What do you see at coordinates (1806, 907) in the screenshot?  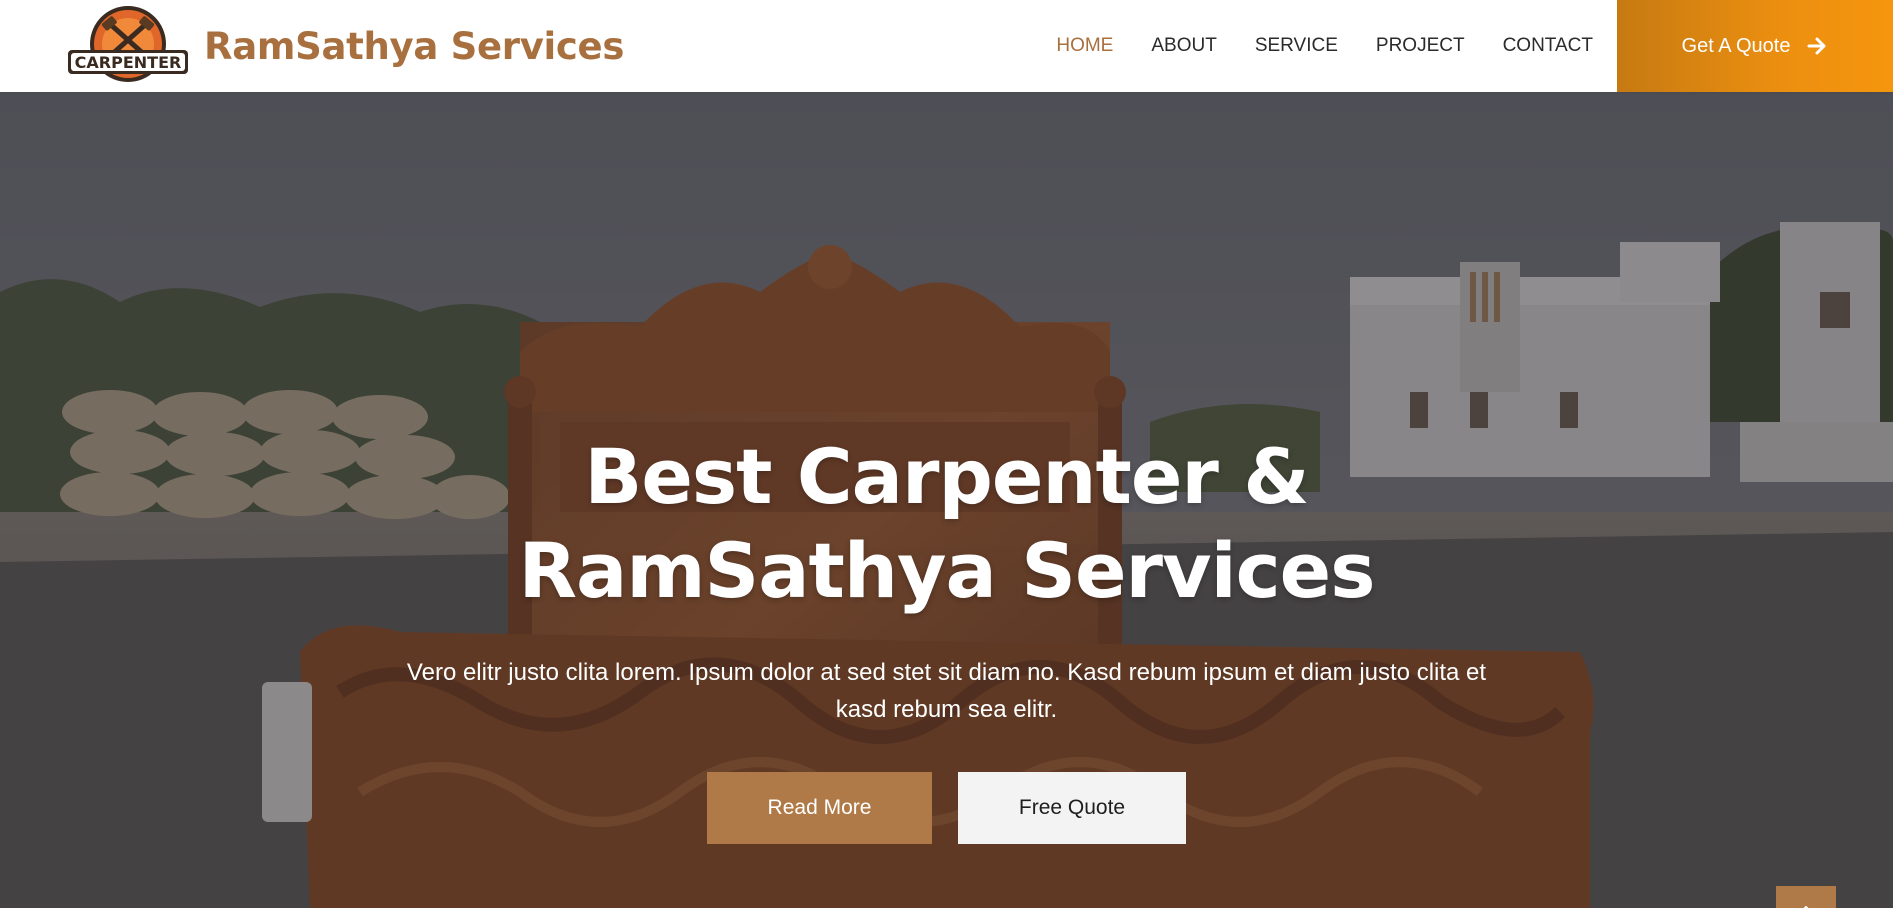 I see `arrow-up-icon` at bounding box center [1806, 907].